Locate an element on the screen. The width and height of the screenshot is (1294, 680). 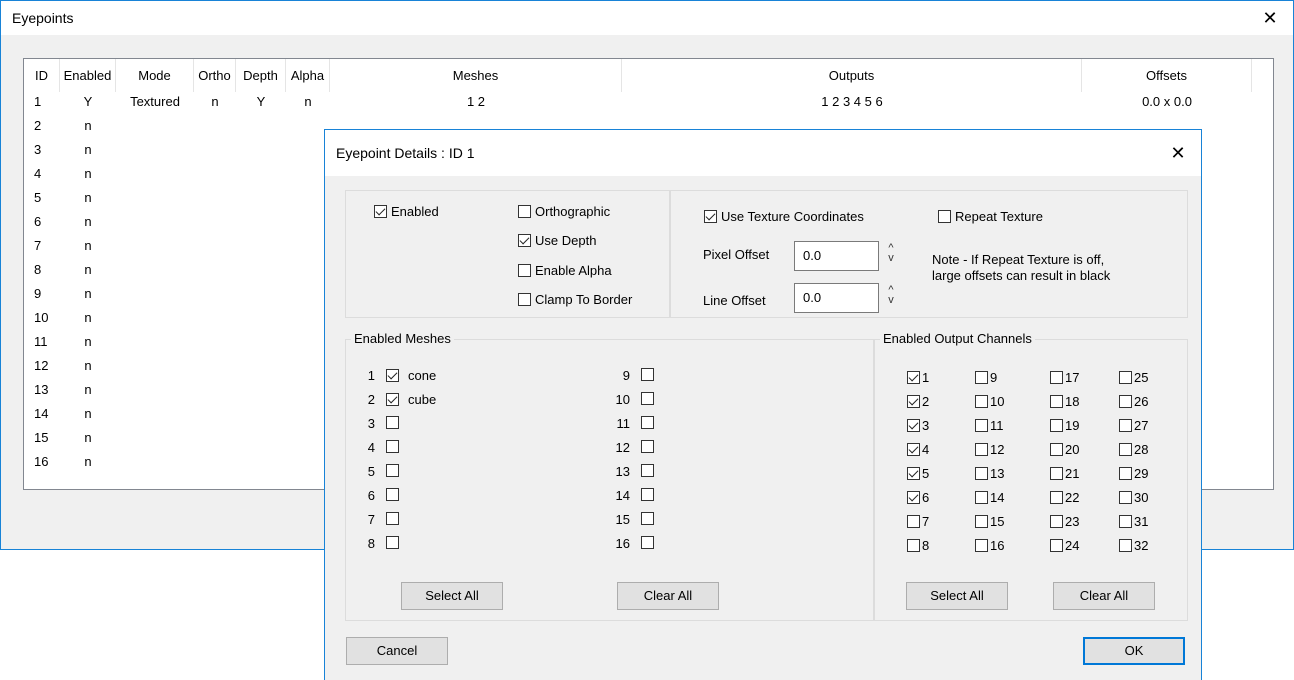
enable-alpha-checkbox: Enable Alpha is located at coordinates (565, 270).